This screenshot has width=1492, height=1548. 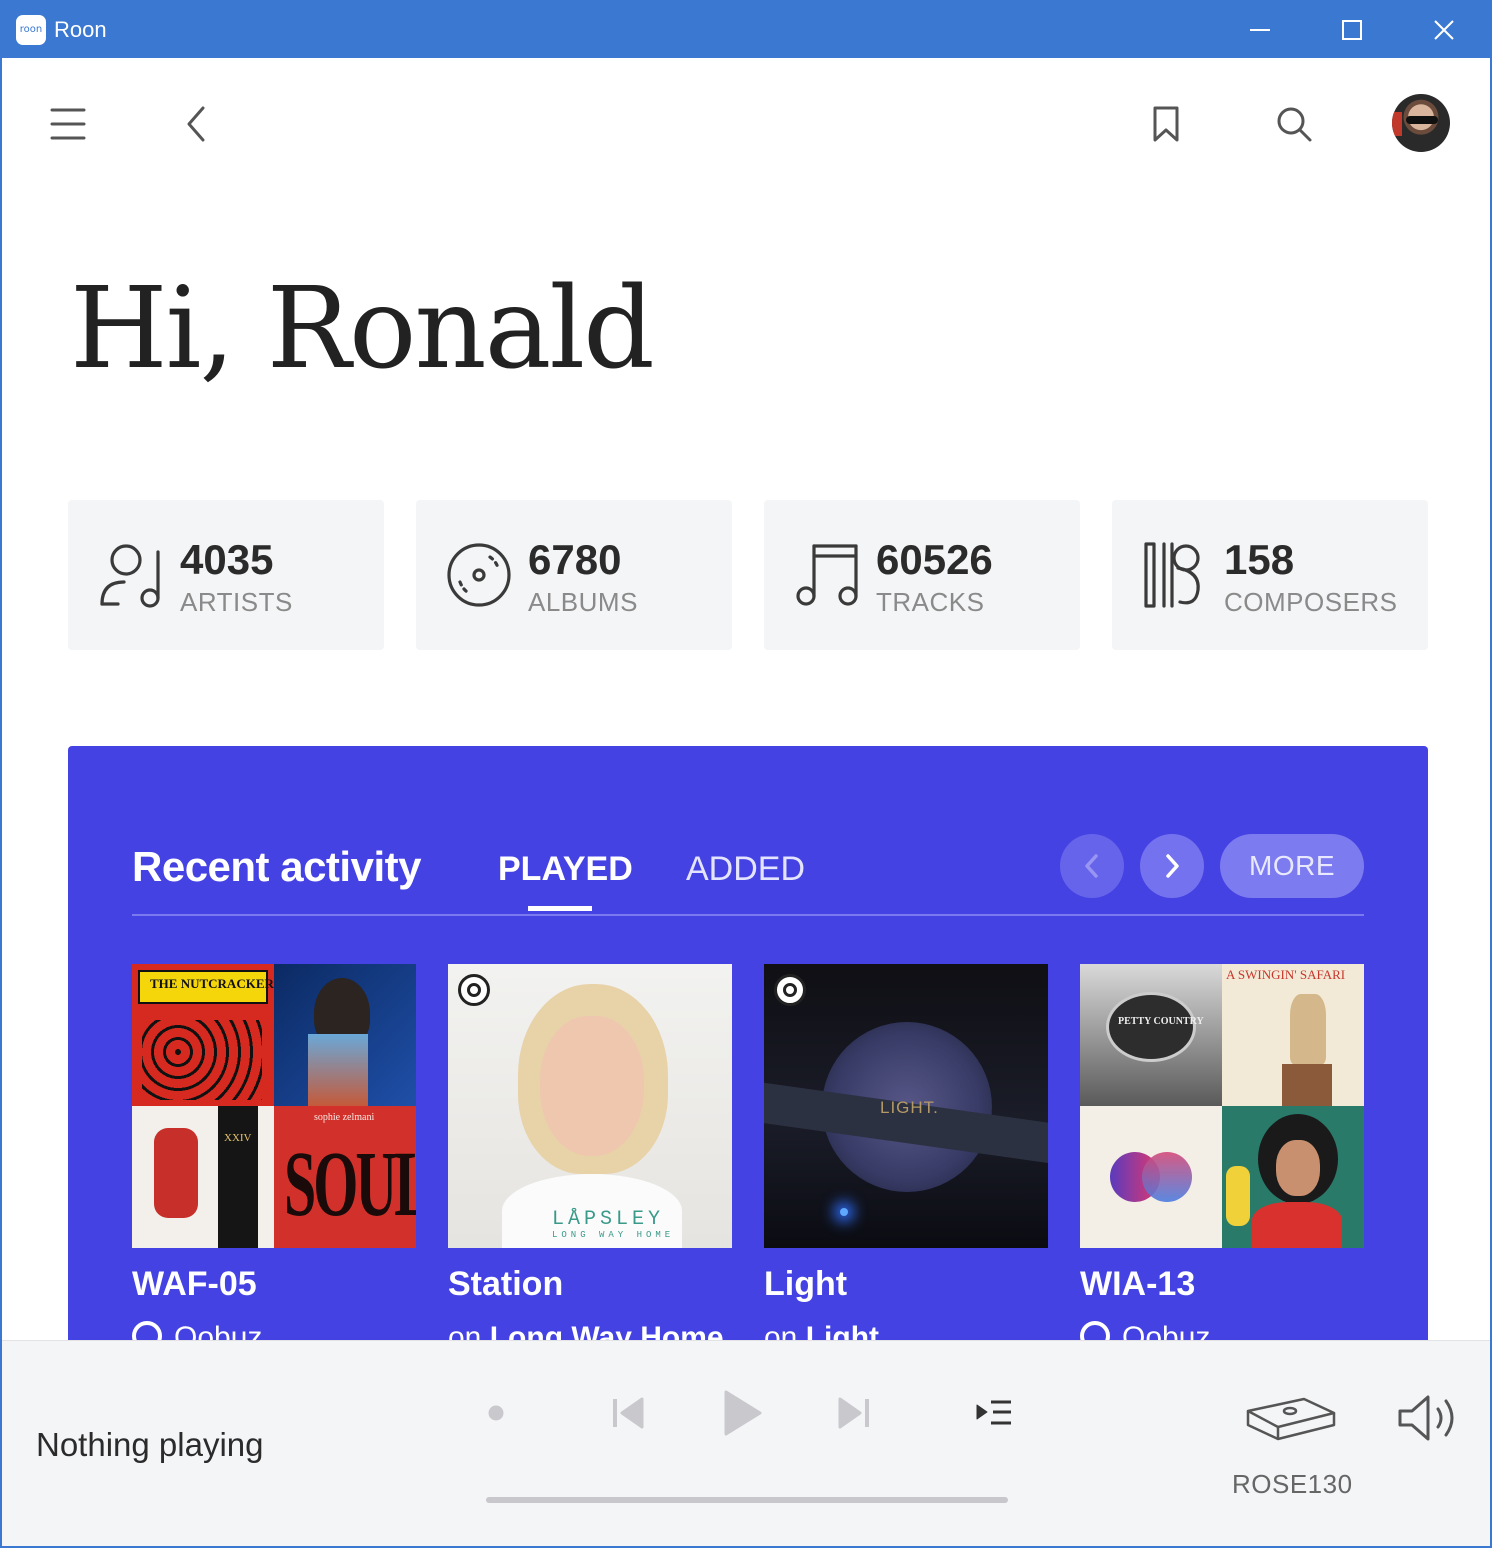 I want to click on divider, so click(x=748, y=915).